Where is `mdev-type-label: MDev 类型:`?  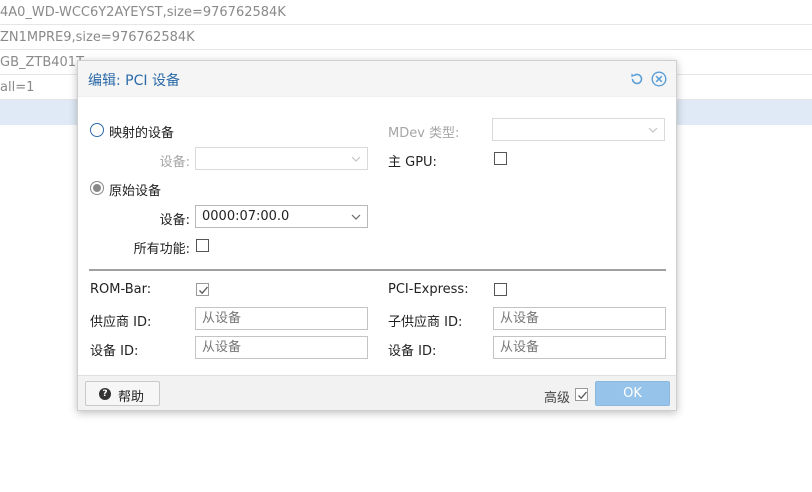
mdev-type-label: MDev 类型: is located at coordinates (424, 133).